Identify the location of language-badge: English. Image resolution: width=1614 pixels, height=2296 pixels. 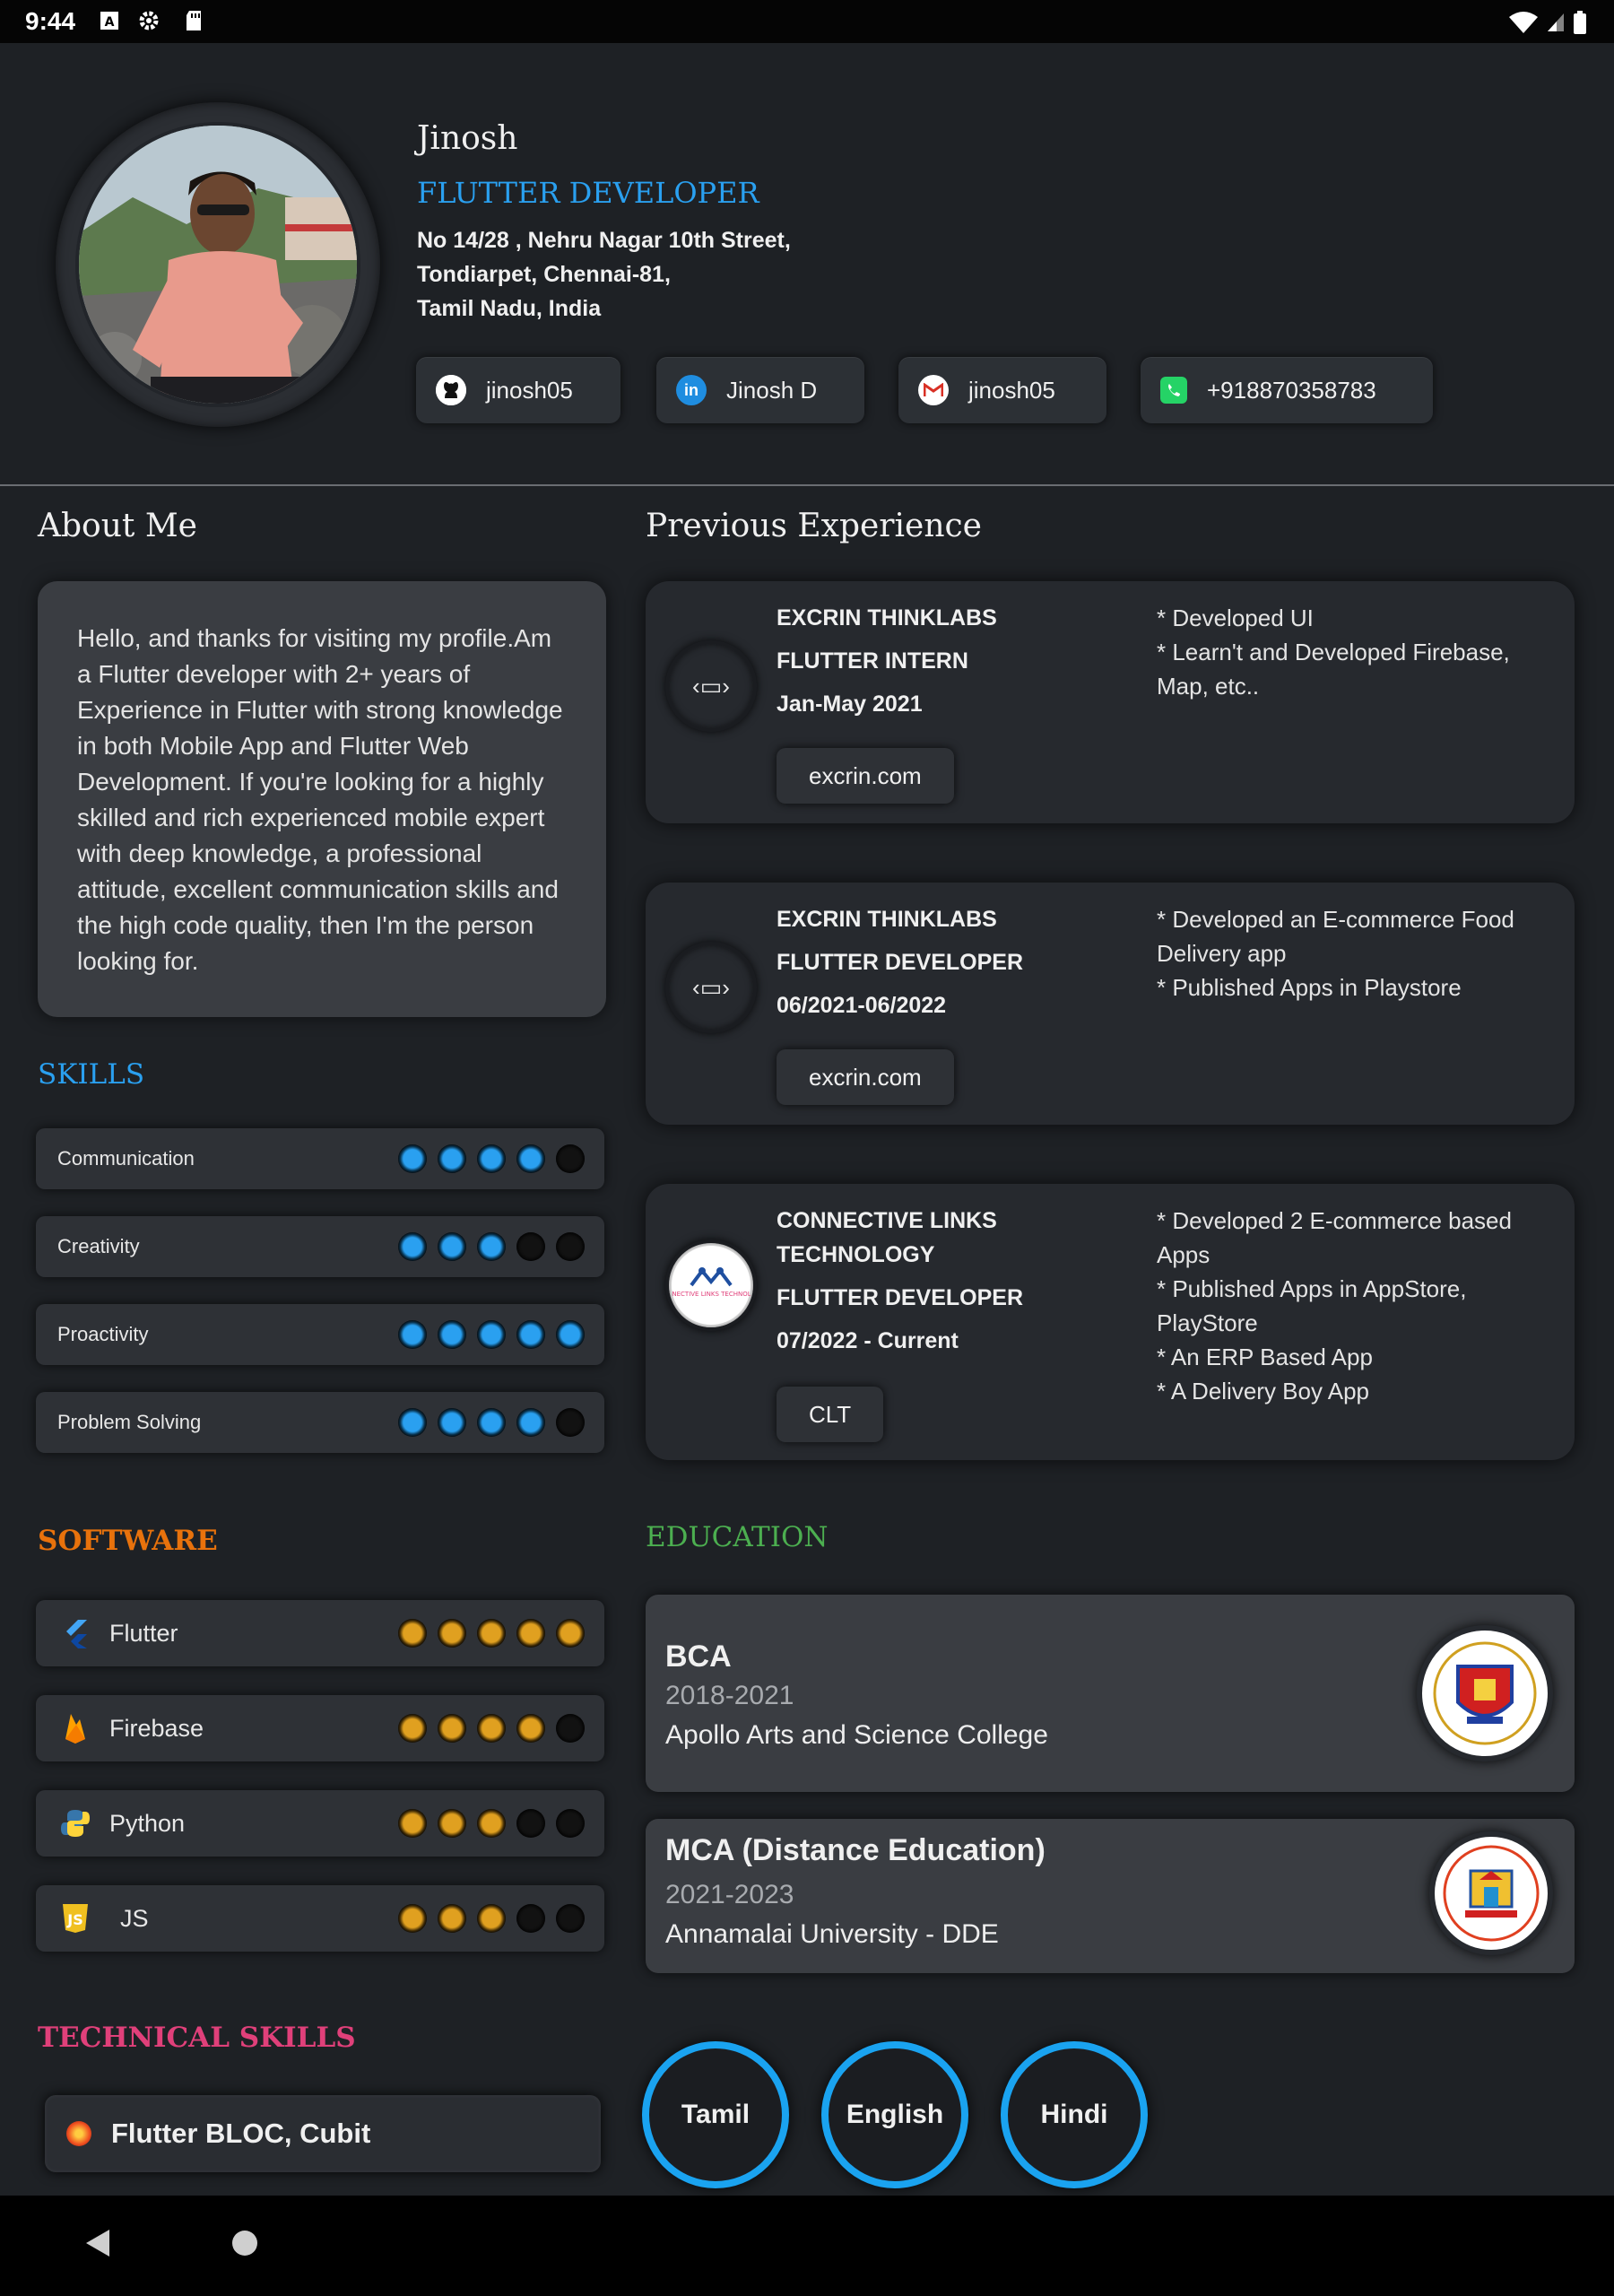
(894, 2114).